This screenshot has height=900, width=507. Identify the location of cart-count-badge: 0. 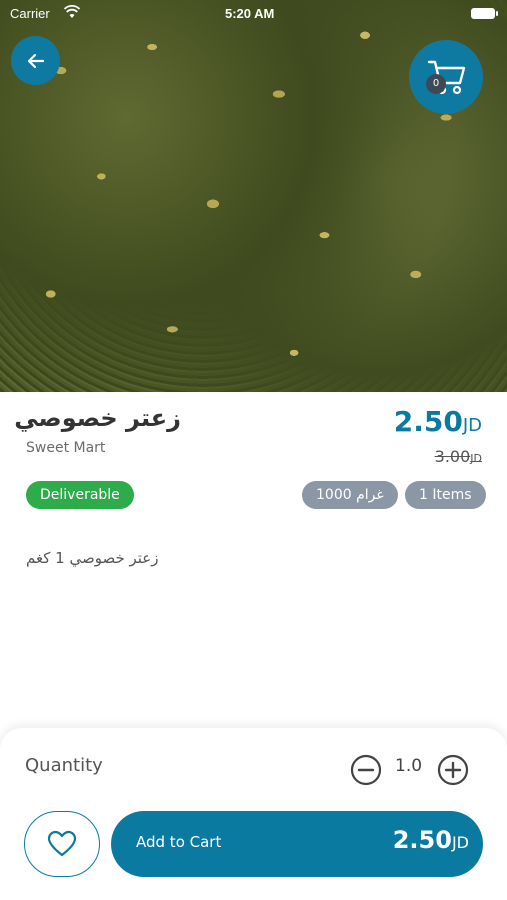
(436, 84).